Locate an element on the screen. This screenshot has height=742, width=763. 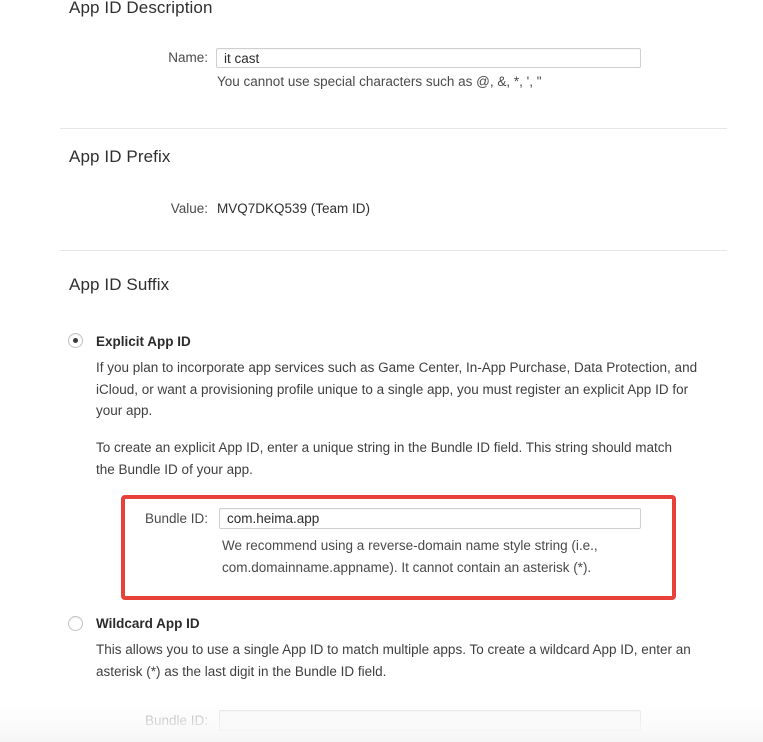
radio-label-explicit-app-id: Explicit App ID is located at coordinates (143, 341).